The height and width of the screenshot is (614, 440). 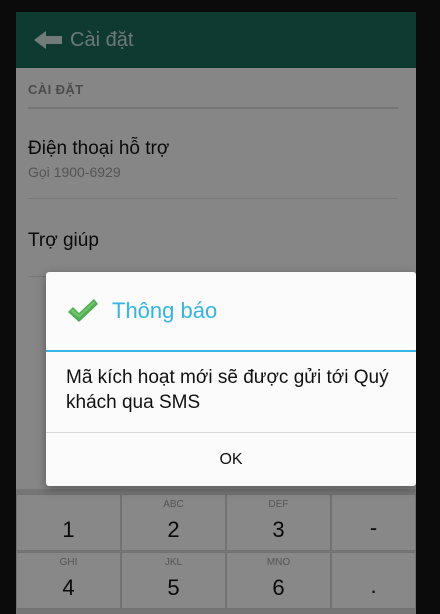 What do you see at coordinates (231, 312) in the screenshot?
I see `dialog-header: Thông báo` at bounding box center [231, 312].